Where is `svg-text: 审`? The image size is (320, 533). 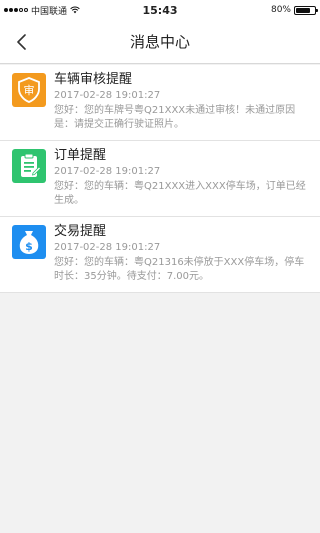
svg-text: 审 is located at coordinates (29, 90).